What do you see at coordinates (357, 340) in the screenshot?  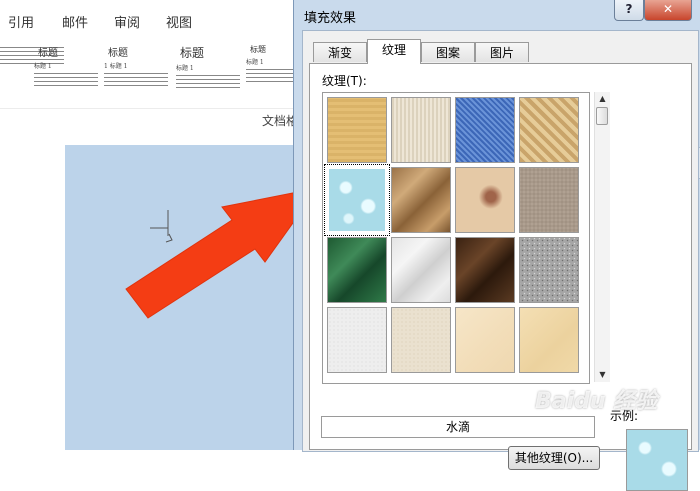 I see `newsprint-texture` at bounding box center [357, 340].